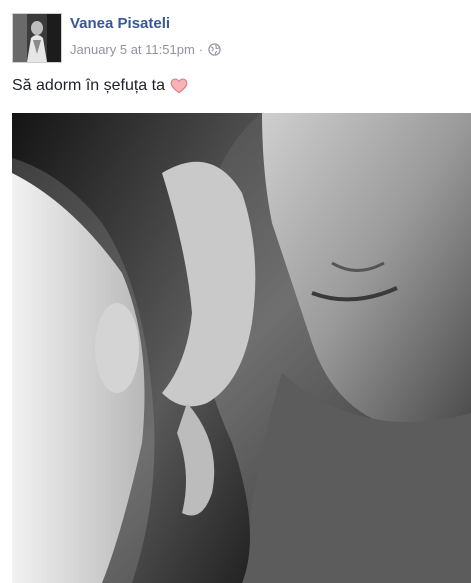 This screenshot has width=471, height=583. Describe the element at coordinates (179, 86) in the screenshot. I see `heart-icon` at that location.